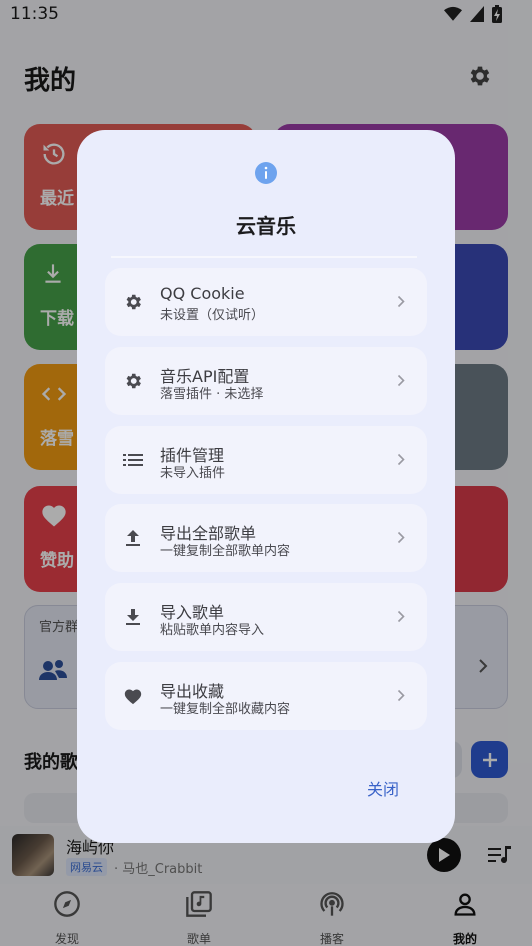  What do you see at coordinates (133, 460) in the screenshot?
I see `list-icon` at bounding box center [133, 460].